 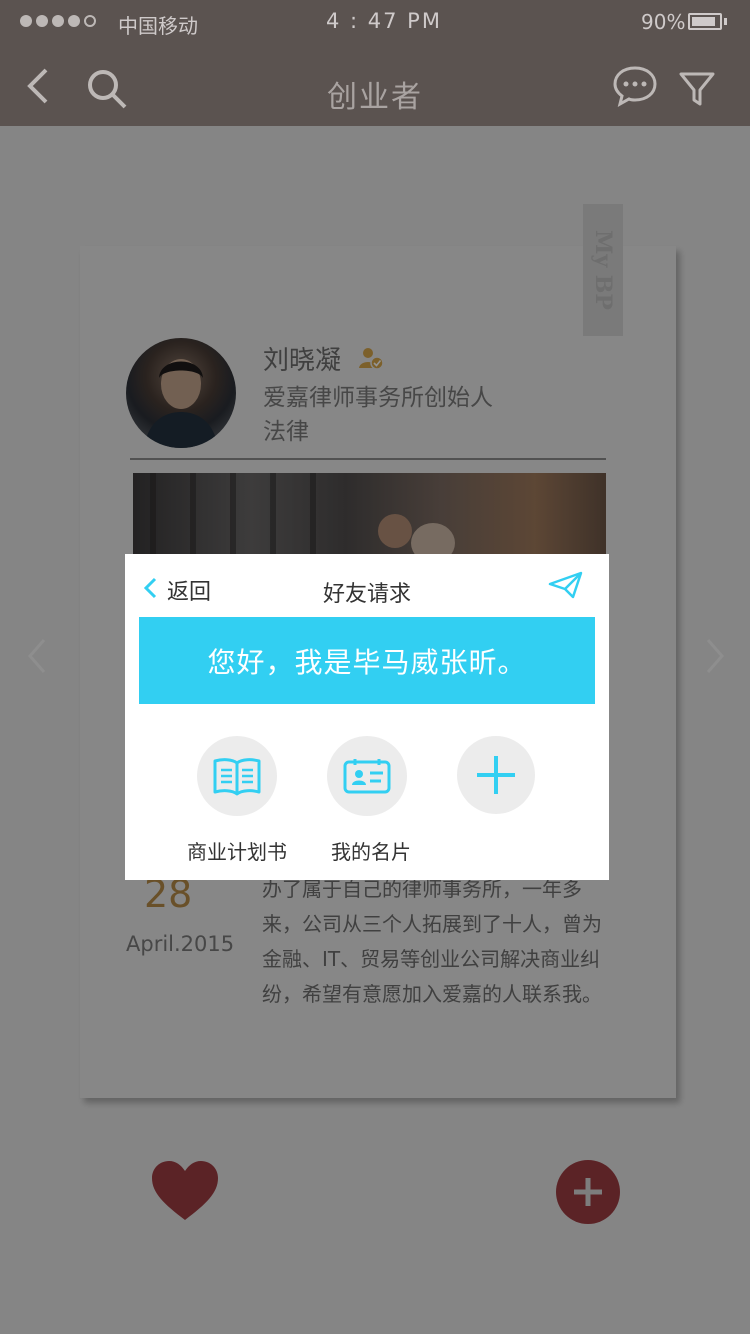 What do you see at coordinates (663, 22) in the screenshot?
I see `battery-percentage: 90%` at bounding box center [663, 22].